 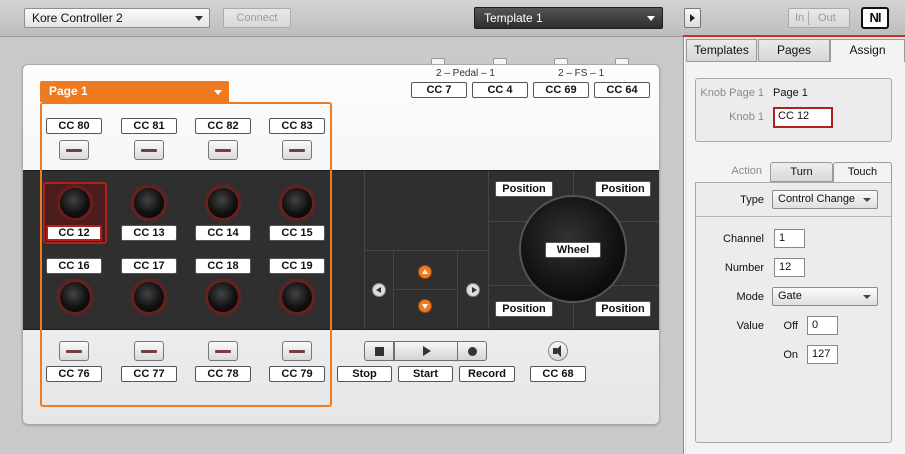 I want to click on mode-dropdown: Gate, so click(x=825, y=296).